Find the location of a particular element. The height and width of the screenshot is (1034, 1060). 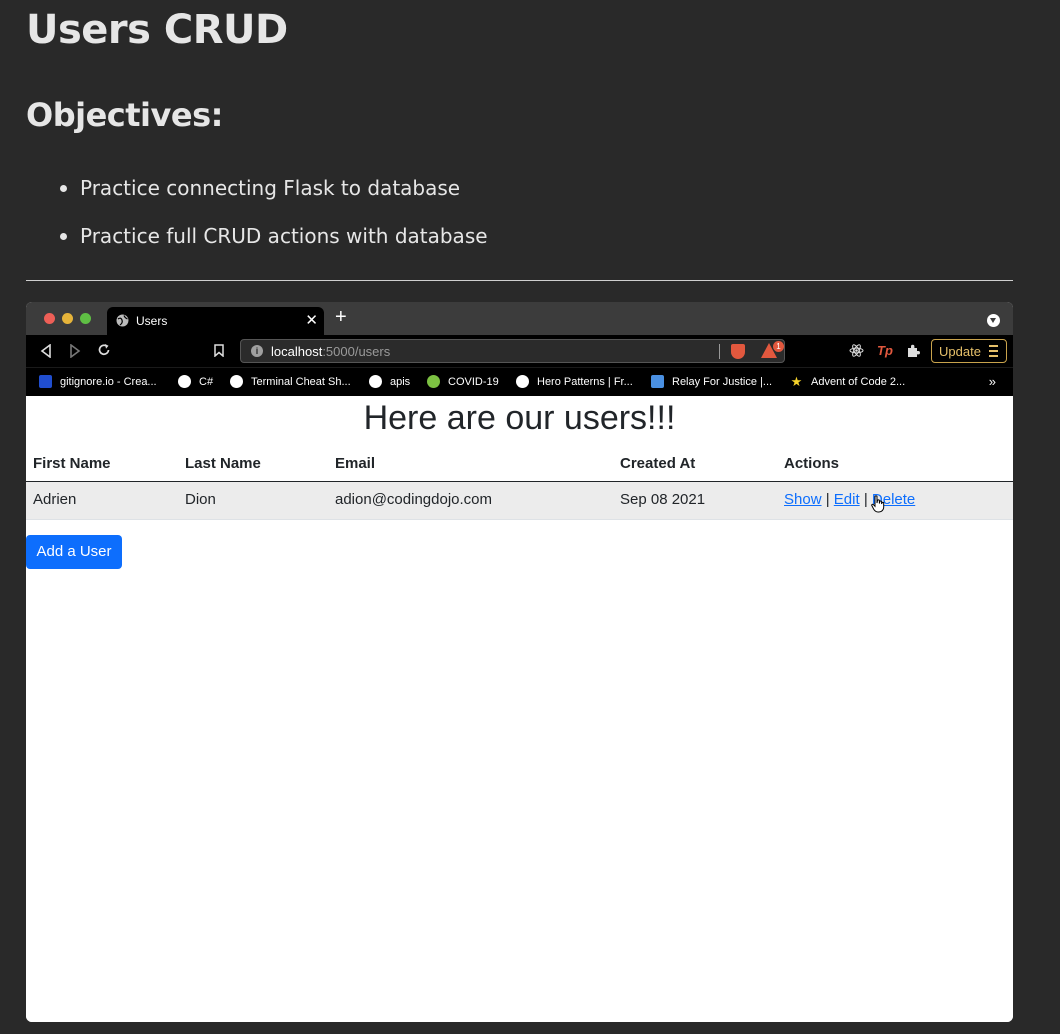

column-header: Created At is located at coordinates (658, 463).